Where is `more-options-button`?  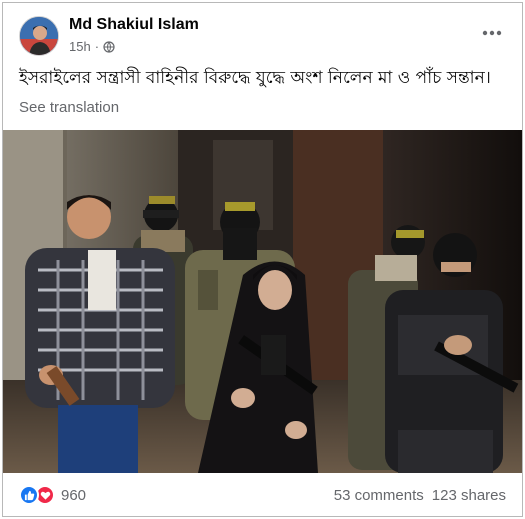 more-options-button is located at coordinates (492, 33).